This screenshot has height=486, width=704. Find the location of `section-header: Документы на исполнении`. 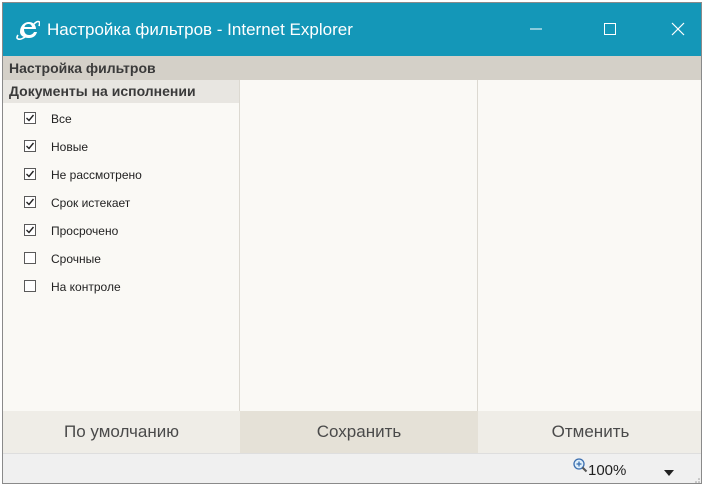

section-header: Документы на исполнении is located at coordinates (121, 91).